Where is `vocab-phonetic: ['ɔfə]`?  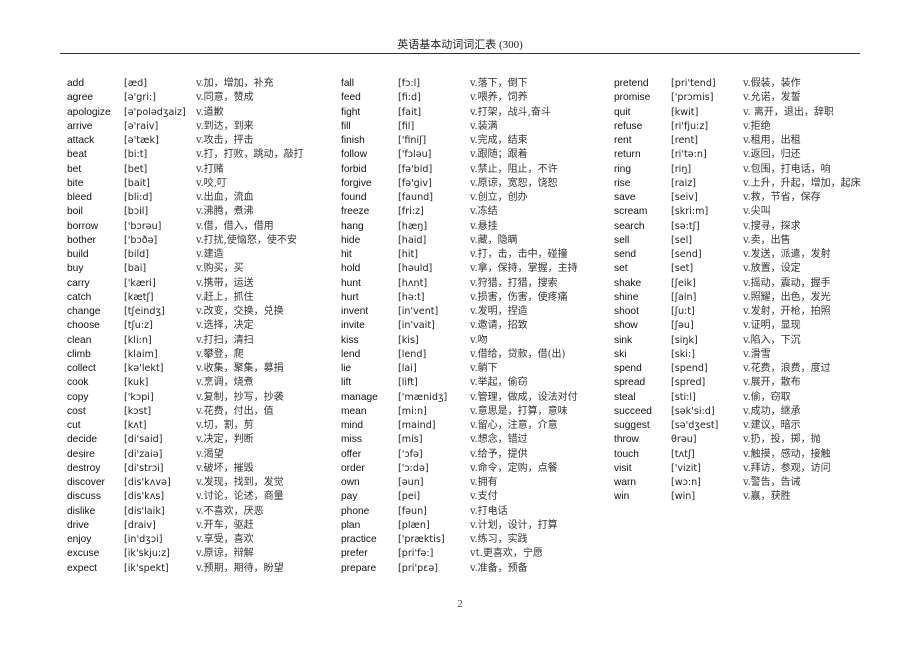
vocab-phonetic: ['ɔfə] is located at coordinates (410, 454).